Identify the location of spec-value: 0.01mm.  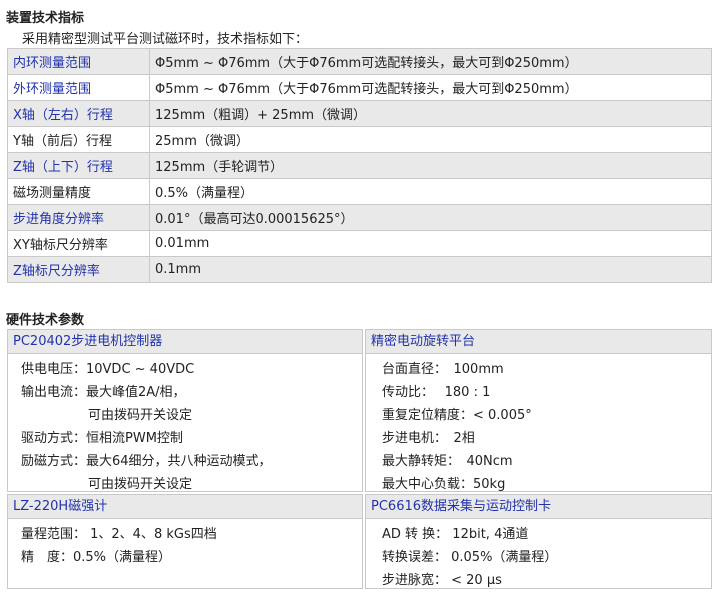
(430, 243).